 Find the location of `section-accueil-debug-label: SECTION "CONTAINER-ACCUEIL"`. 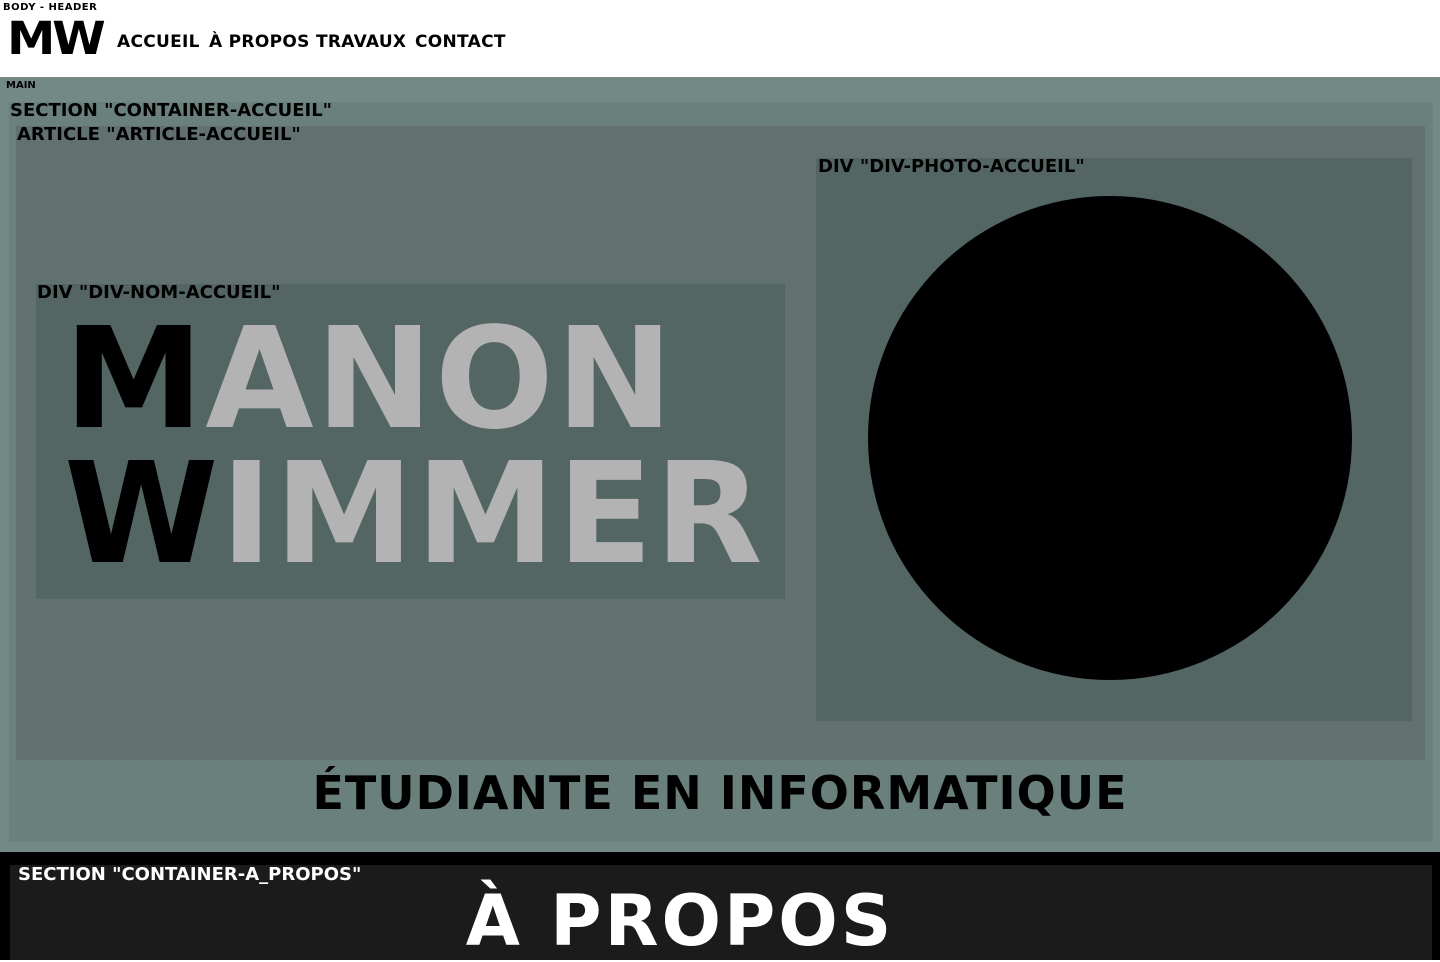

section-accueil-debug-label: SECTION "CONTAINER-ACCUEIL" is located at coordinates (171, 110).